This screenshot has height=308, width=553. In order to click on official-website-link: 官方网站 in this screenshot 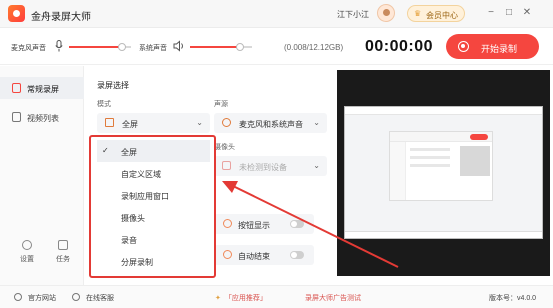, I will do `click(35, 298)`.